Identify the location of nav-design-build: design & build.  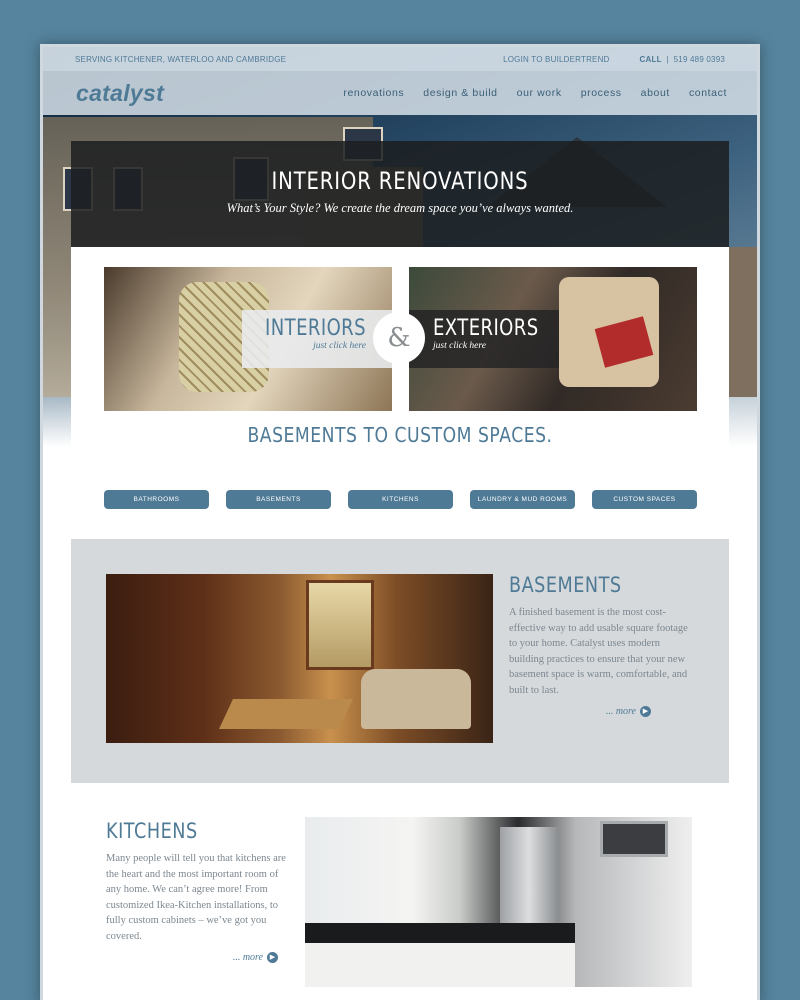
(460, 93).